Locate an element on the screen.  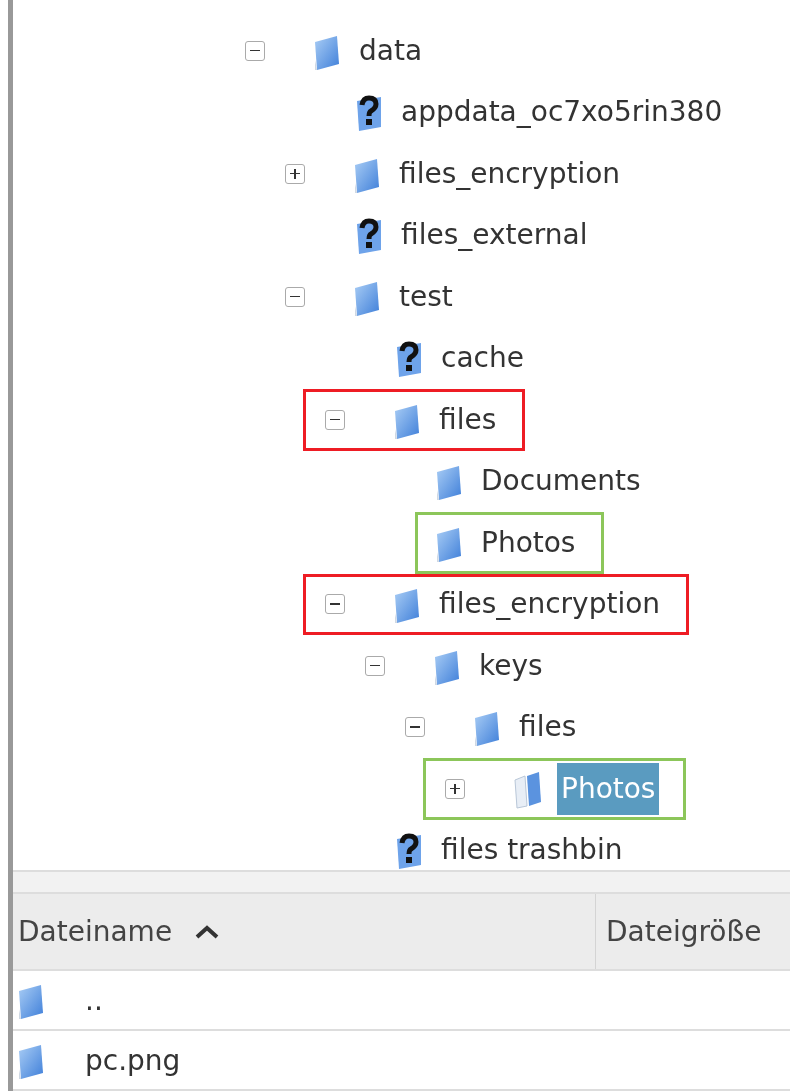
folder-name: cache is located at coordinates (482, 358).